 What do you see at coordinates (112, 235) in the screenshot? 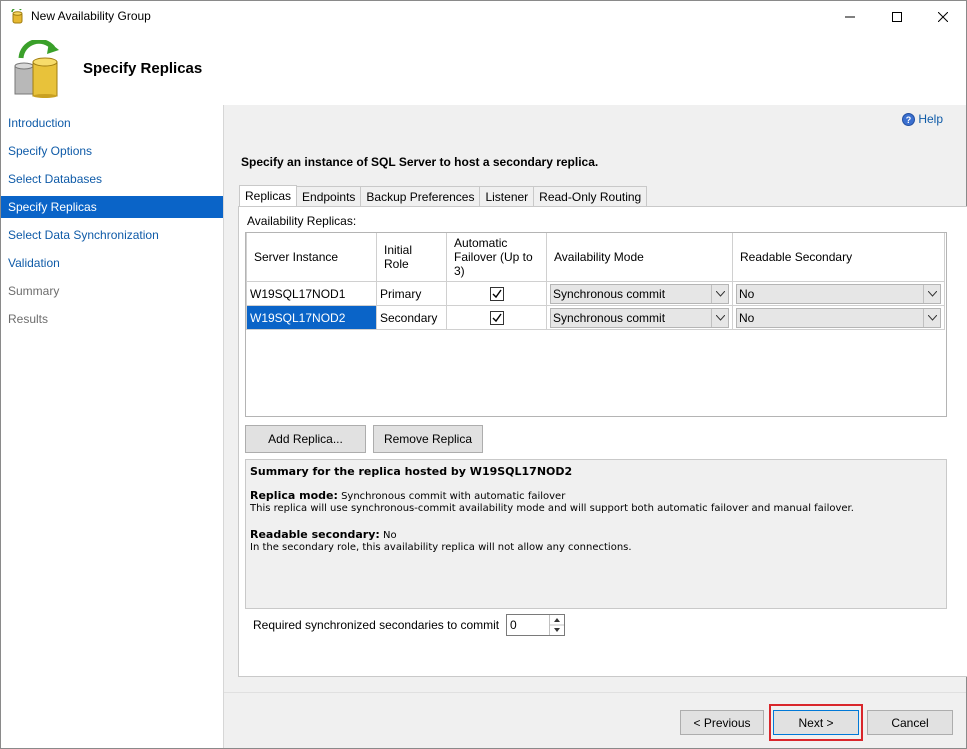
I see `sidebar-item-select-data-synchronization: Select Data Synchronization` at bounding box center [112, 235].